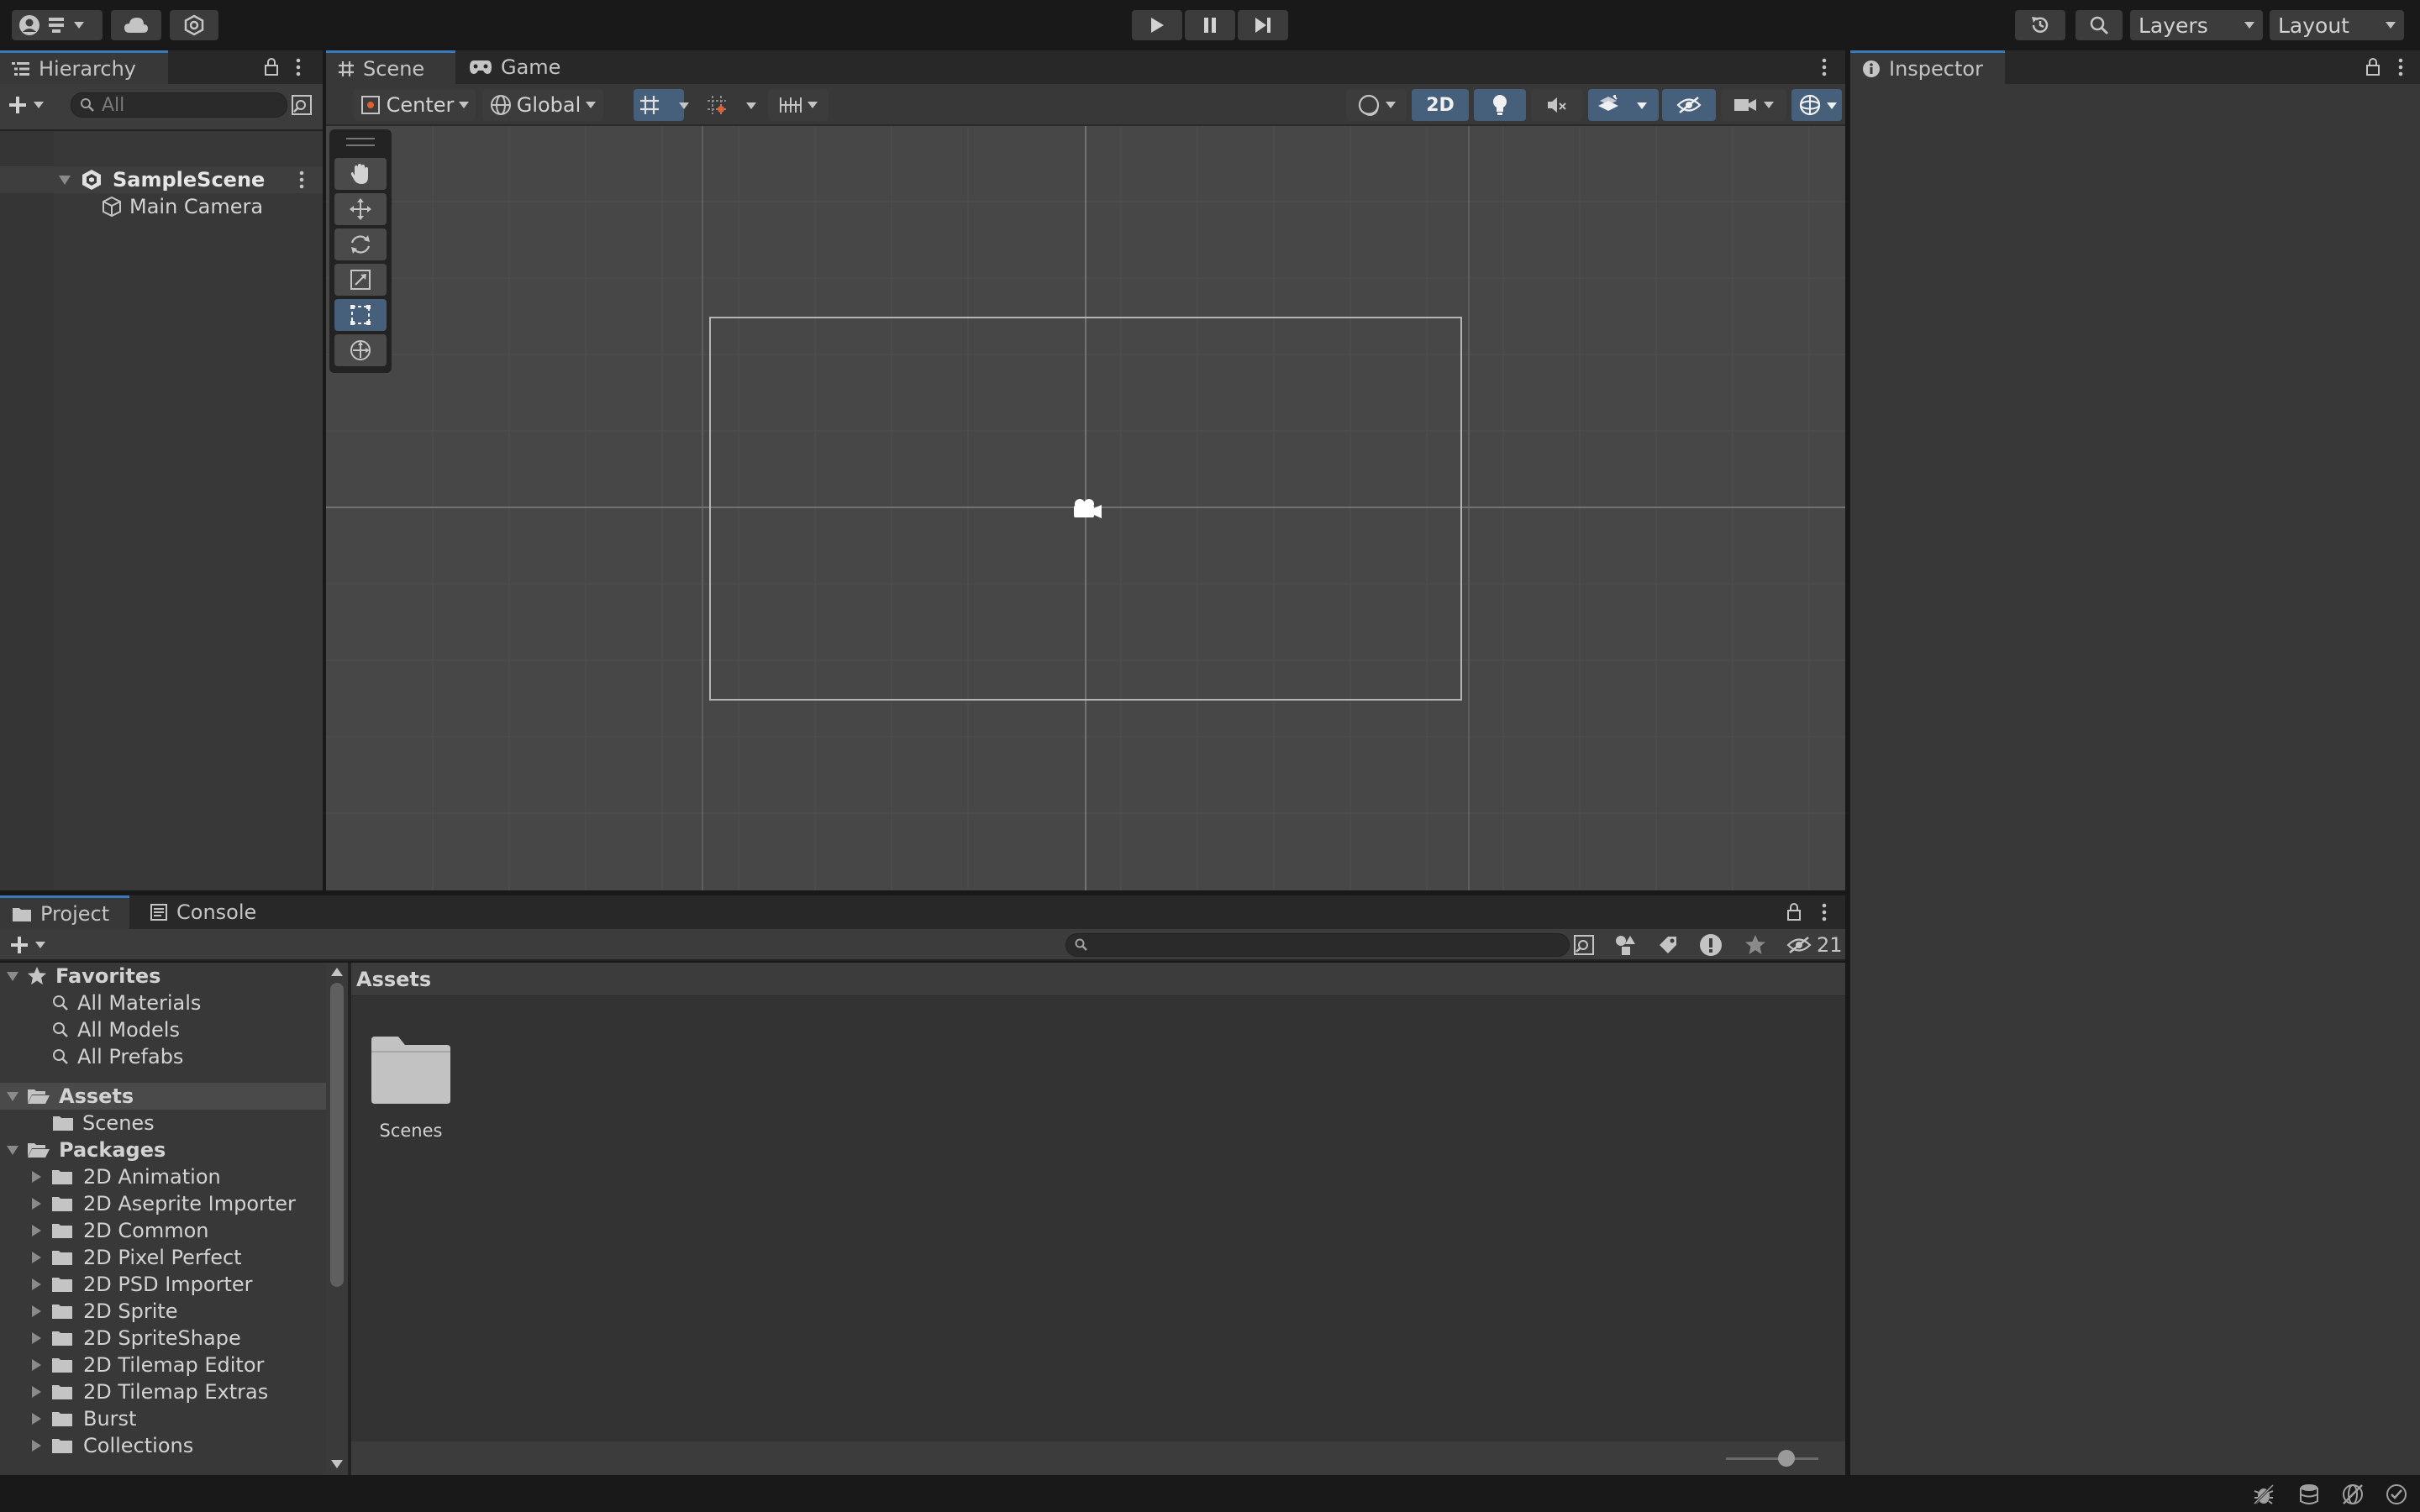  Describe the element at coordinates (1755, 945) in the screenshot. I see `star-icon` at that location.